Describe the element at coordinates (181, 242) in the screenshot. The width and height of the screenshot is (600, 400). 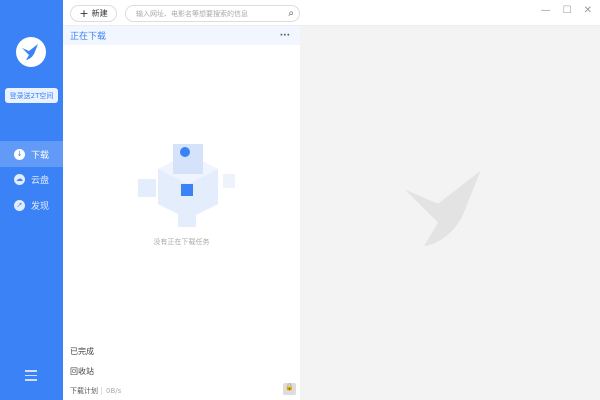
I see `empty-message: 没有正在下载任务` at that location.